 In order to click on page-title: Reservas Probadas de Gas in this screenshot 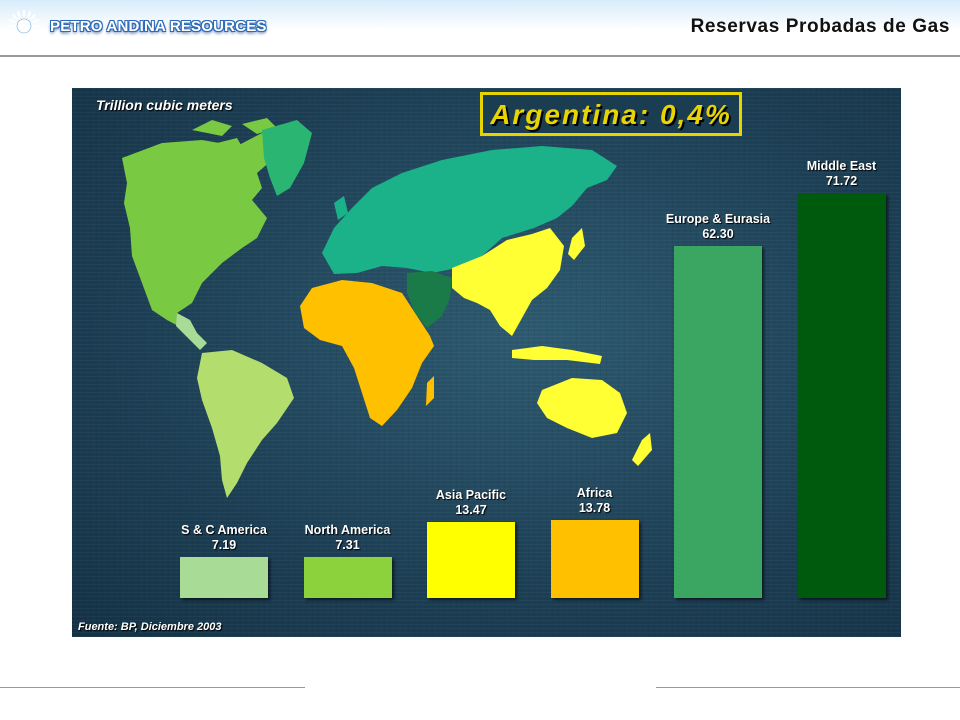, I will do `click(820, 26)`.